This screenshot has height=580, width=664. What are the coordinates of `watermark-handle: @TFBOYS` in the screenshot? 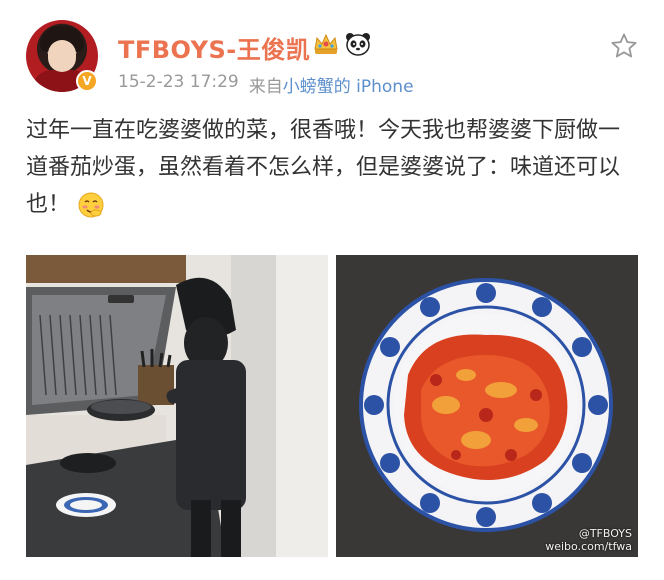 It's located at (605, 533).